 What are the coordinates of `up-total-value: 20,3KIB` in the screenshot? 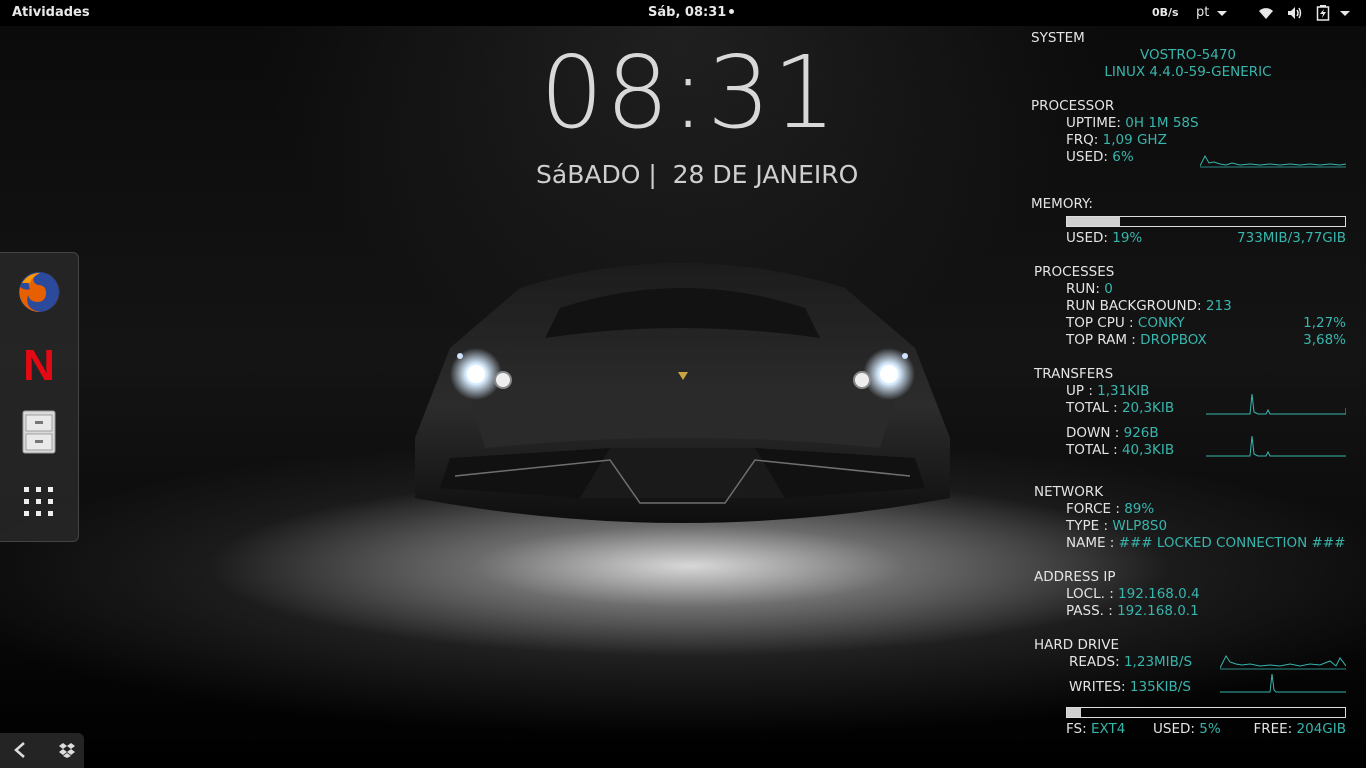 It's located at (1148, 408).